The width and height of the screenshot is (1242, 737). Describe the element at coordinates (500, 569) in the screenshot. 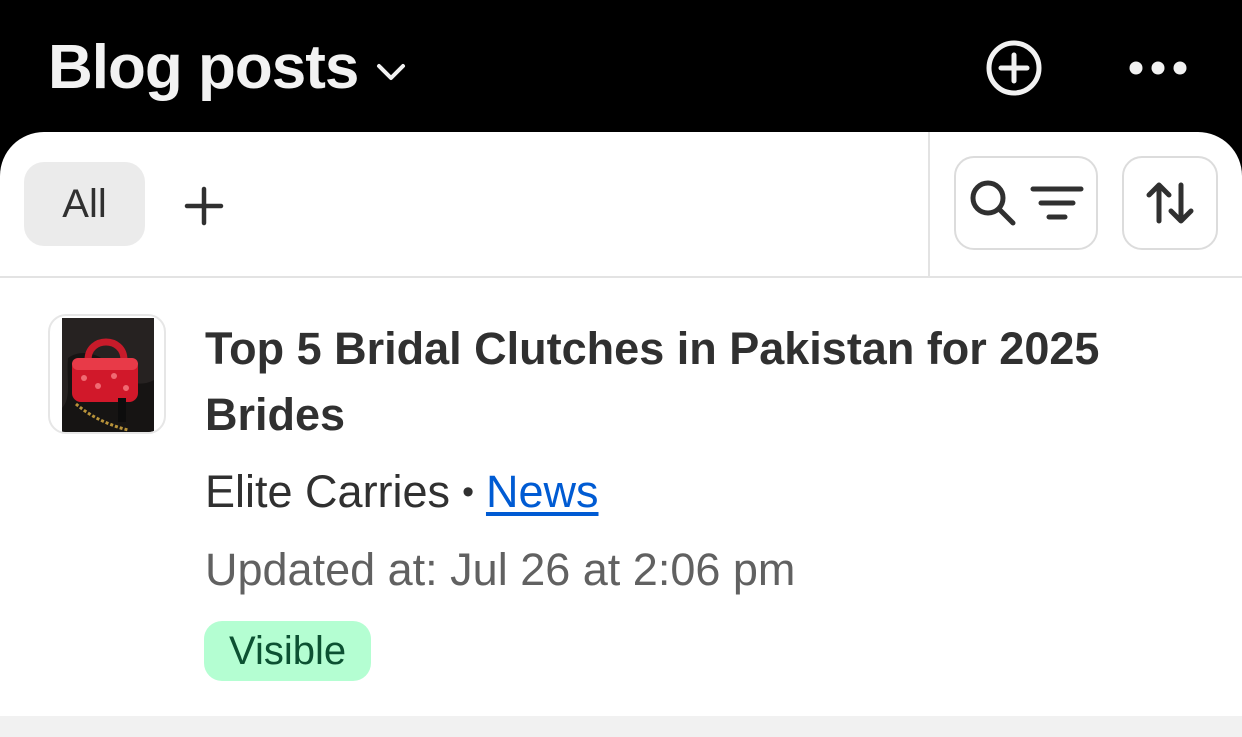

I see `post-updated-at: Updated at: Jul 26 at 2:06 pm` at that location.